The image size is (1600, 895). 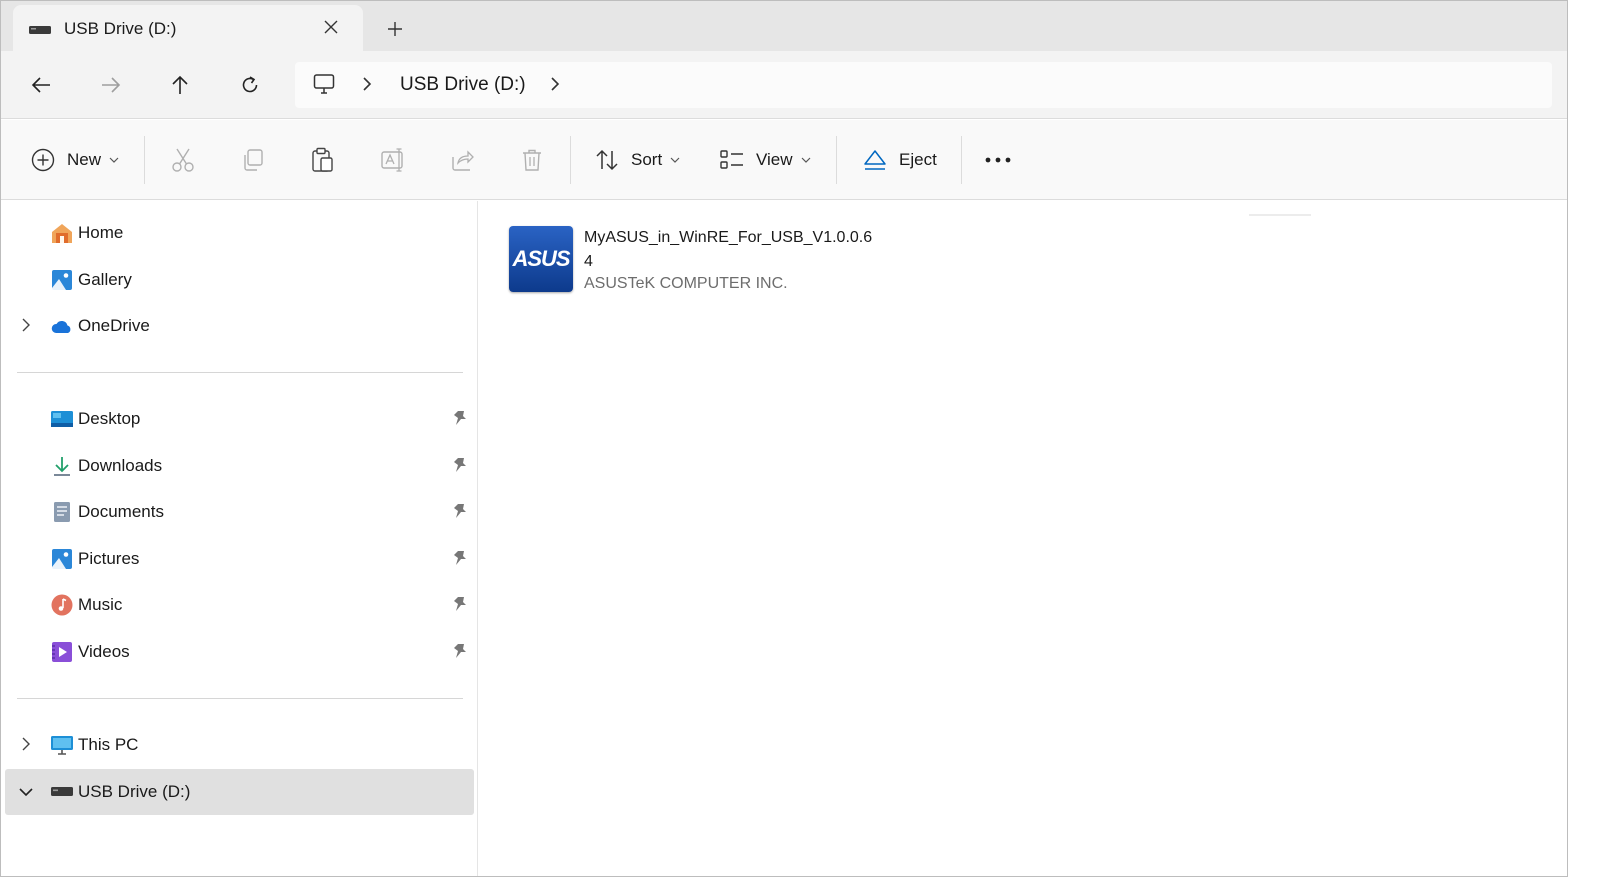 I want to click on title-bar: USB Drive (D:), so click(x=784, y=26).